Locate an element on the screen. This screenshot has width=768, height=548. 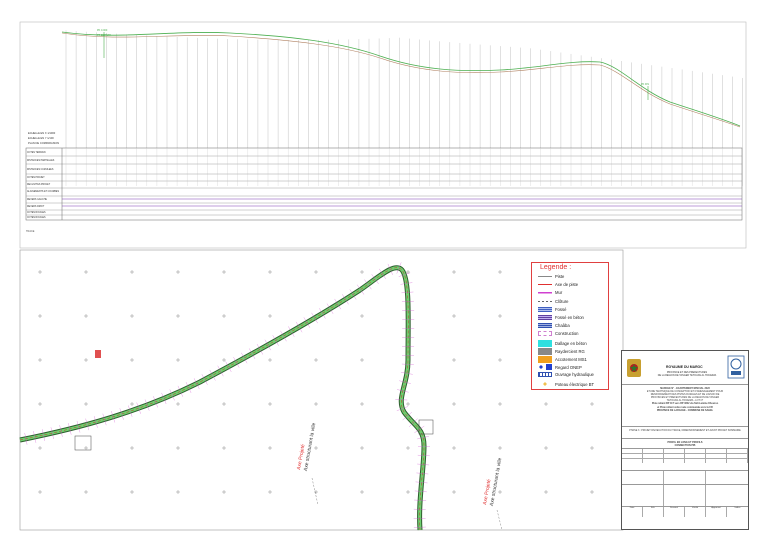
hatch-blue-icon is located at coordinates (545, 309).